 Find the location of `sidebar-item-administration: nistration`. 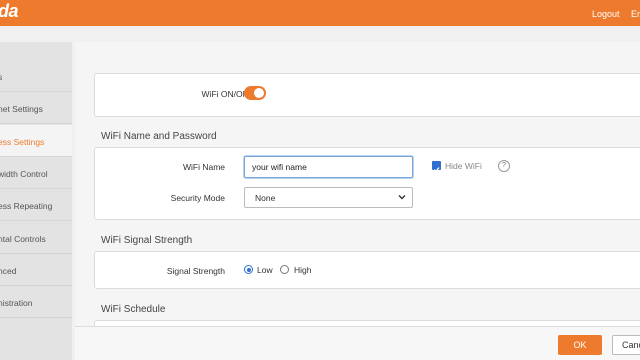

sidebar-item-administration: nistration is located at coordinates (36, 302).